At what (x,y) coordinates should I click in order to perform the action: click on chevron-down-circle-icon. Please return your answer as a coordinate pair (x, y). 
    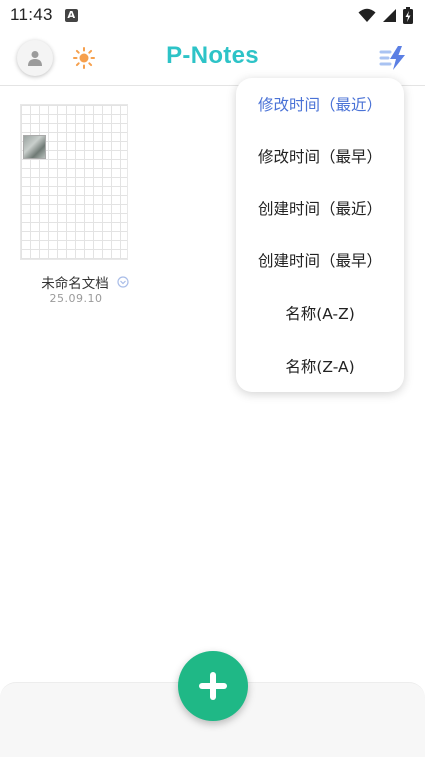
    Looking at the image, I should click on (123, 282).